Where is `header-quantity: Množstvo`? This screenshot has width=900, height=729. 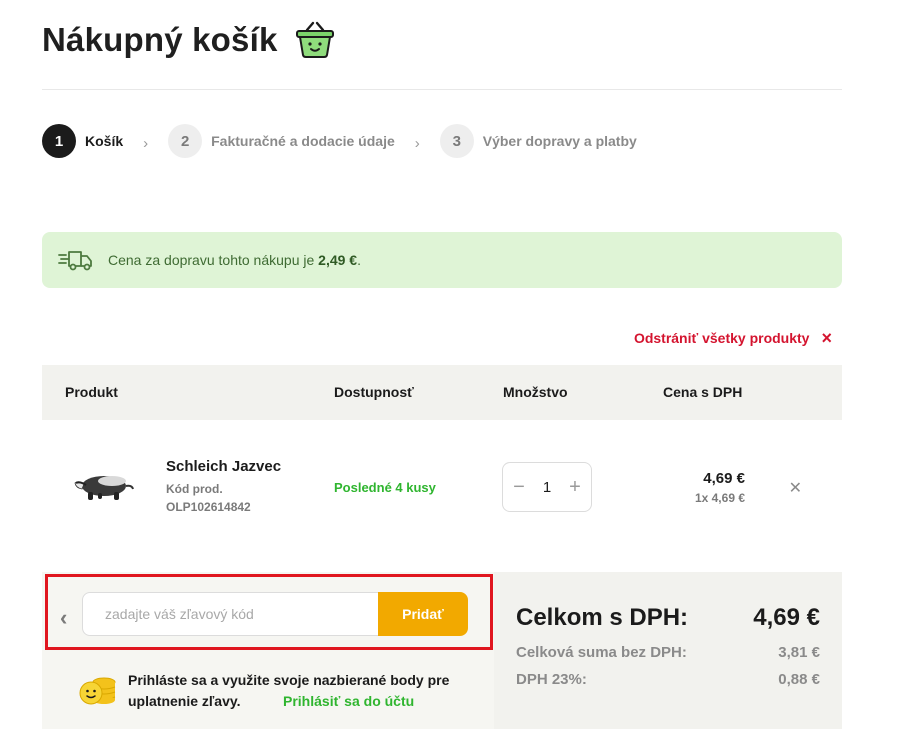
header-quantity: Množstvo is located at coordinates (535, 392).